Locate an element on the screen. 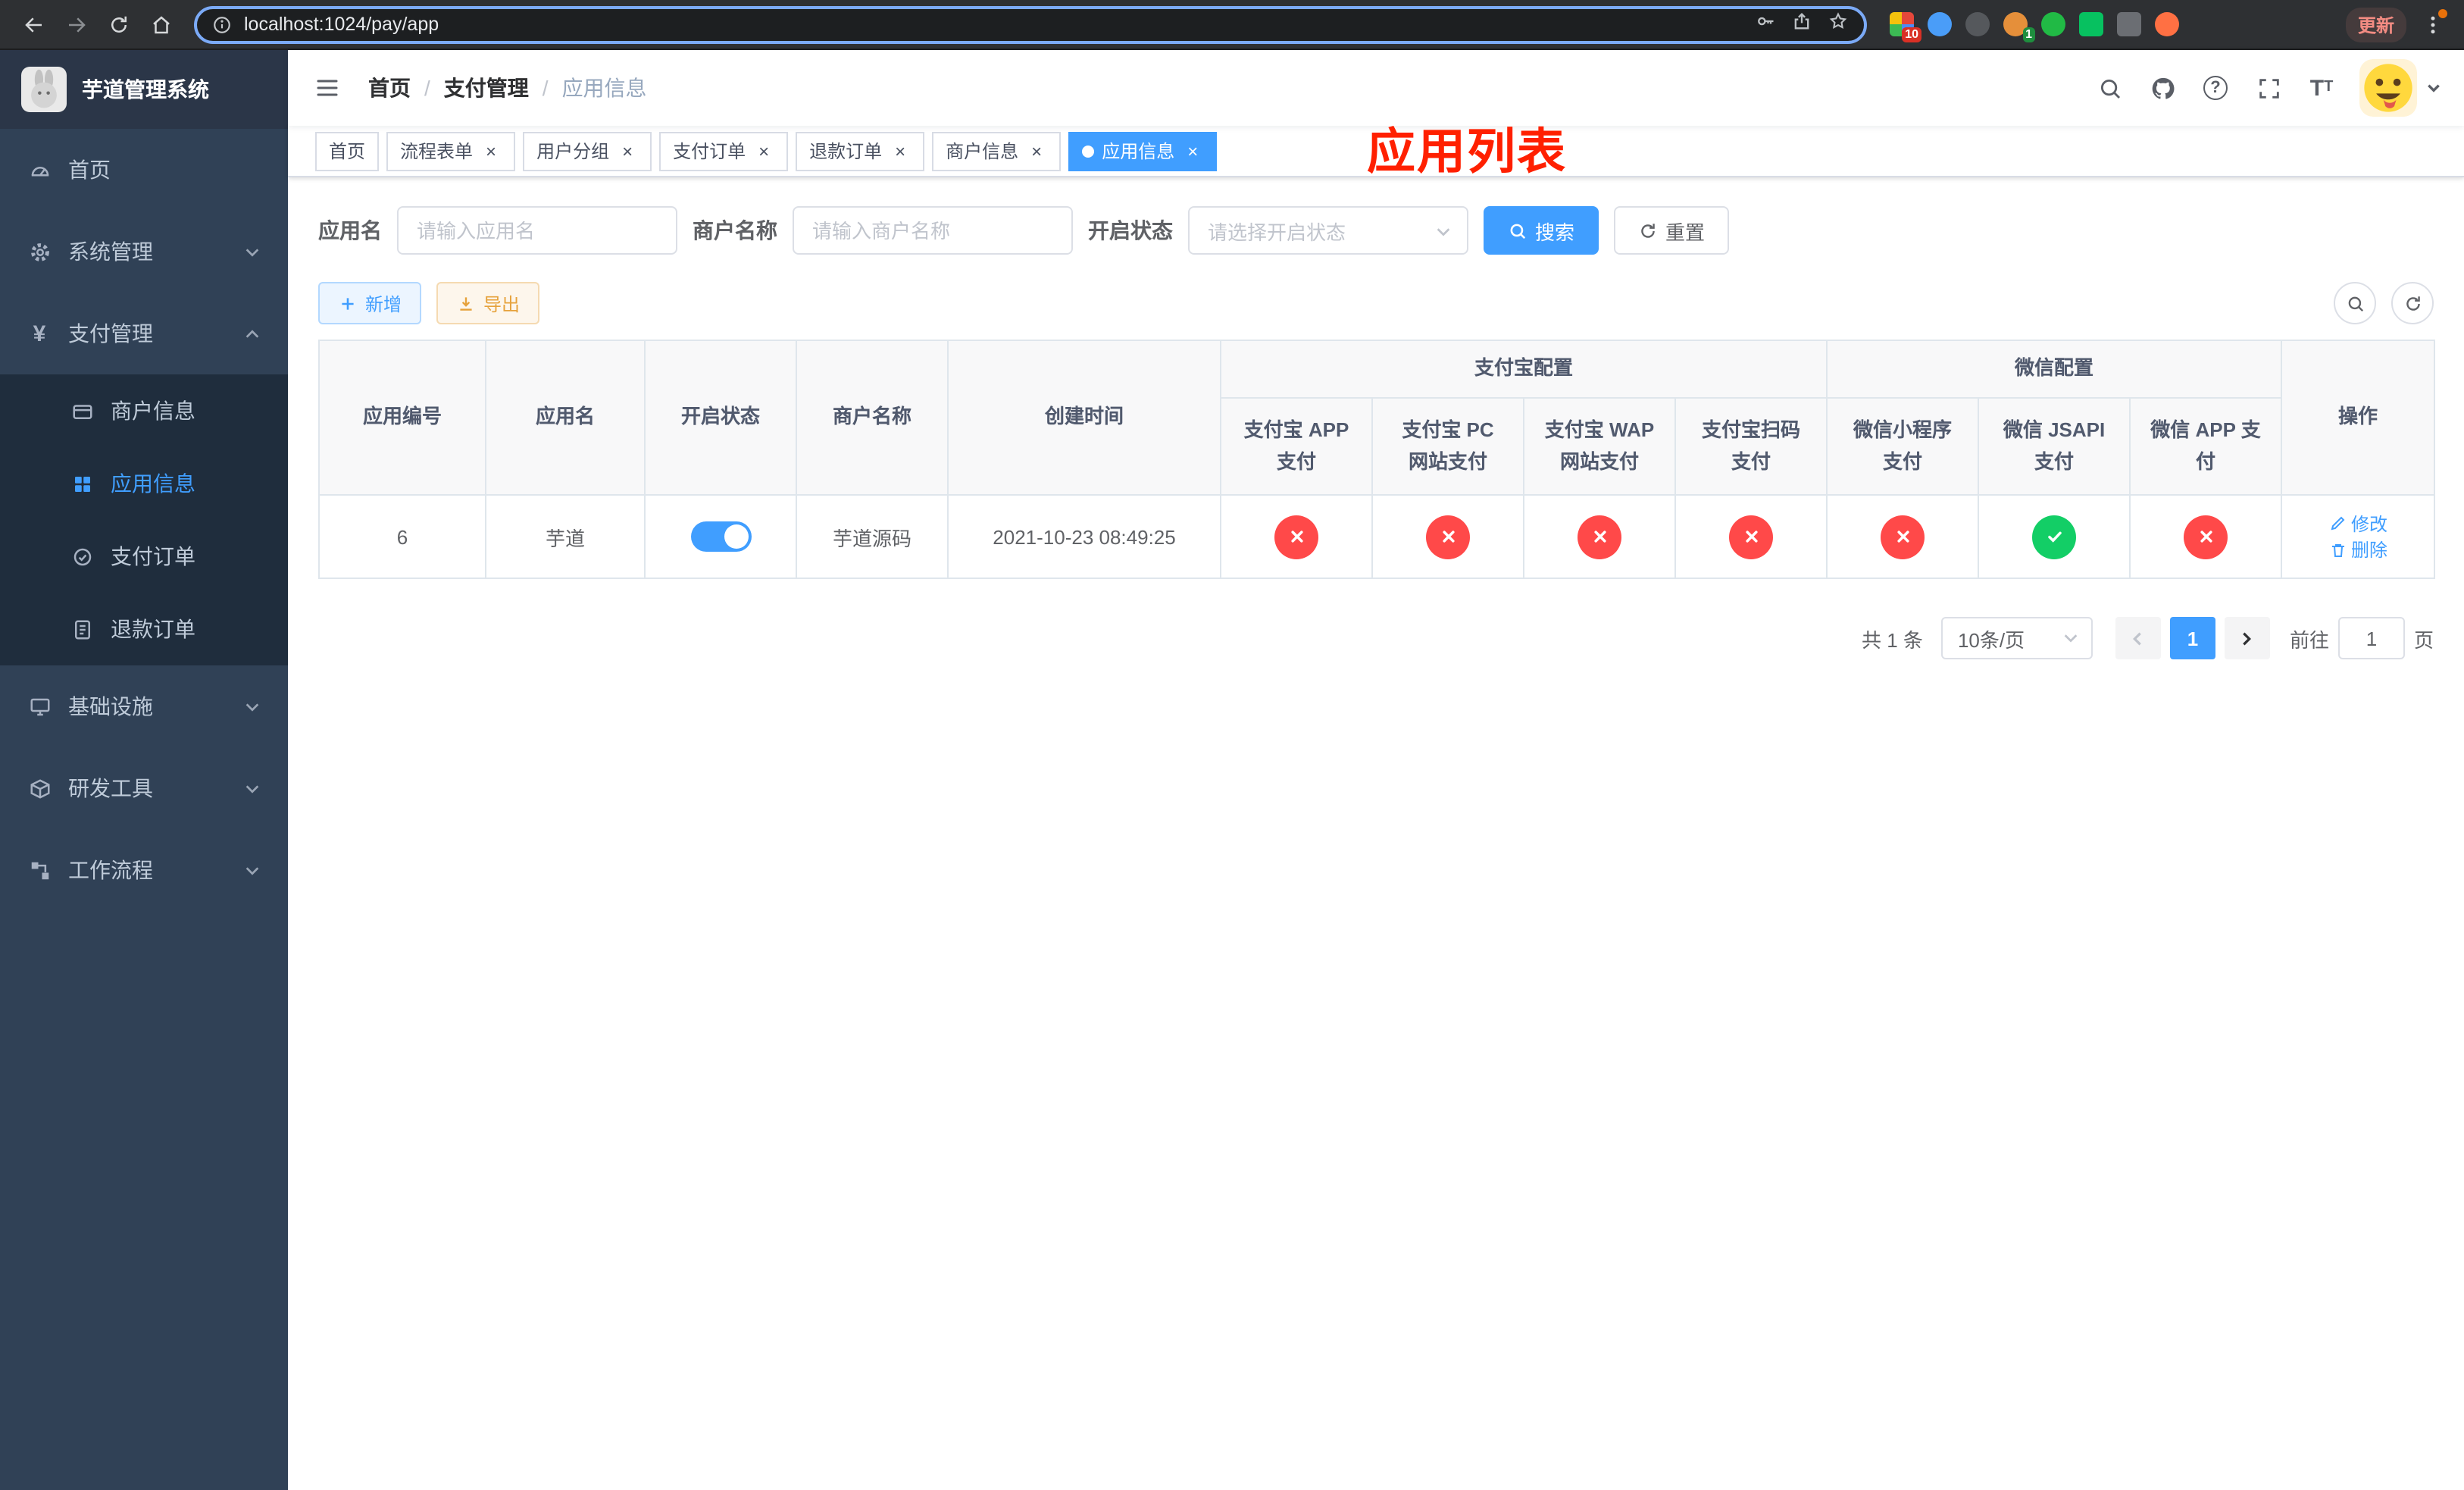 The width and height of the screenshot is (2464, 1490). reset-button-label: 重置 is located at coordinates (1685, 232).